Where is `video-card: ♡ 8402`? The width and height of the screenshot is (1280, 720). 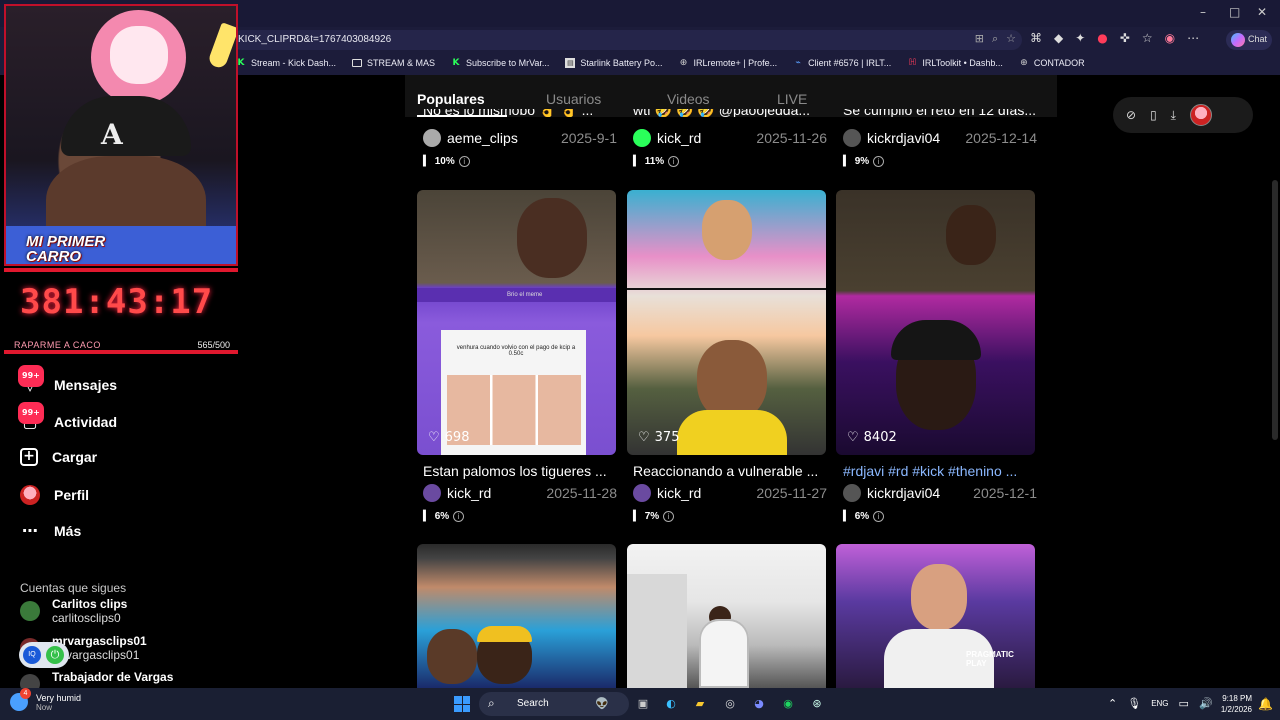
video-card: ♡ 8402 is located at coordinates (935, 322).